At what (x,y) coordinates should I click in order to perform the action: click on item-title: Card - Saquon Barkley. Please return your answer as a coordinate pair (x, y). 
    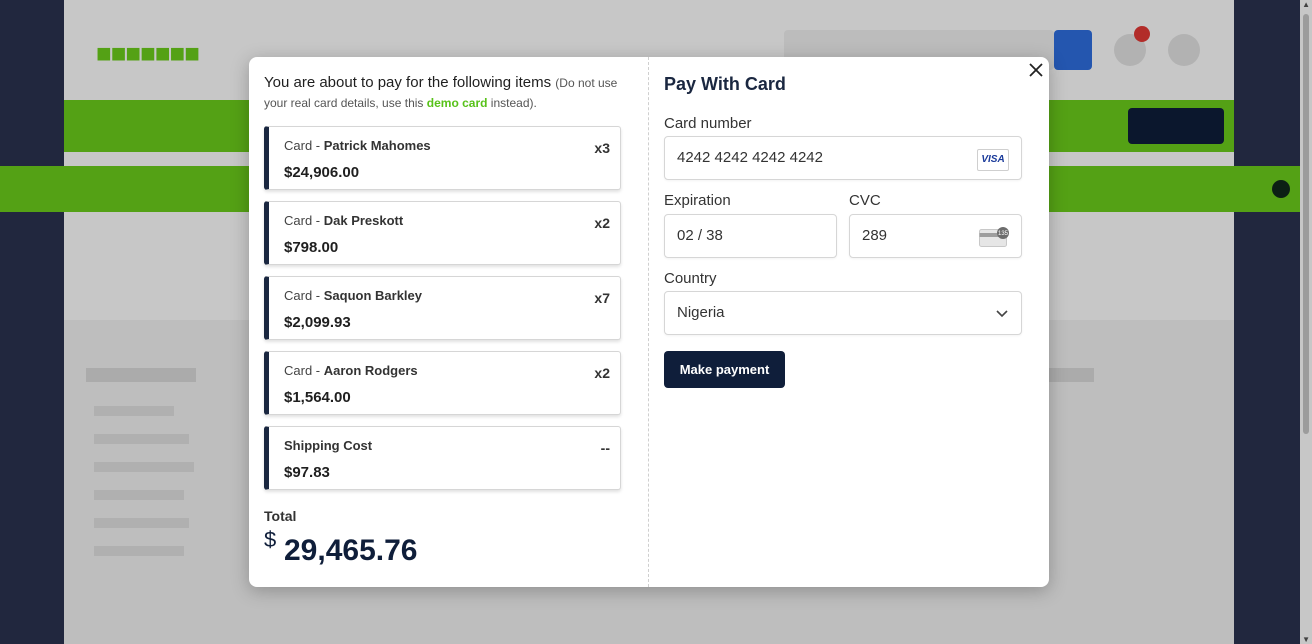
    Looking at the image, I should click on (353, 295).